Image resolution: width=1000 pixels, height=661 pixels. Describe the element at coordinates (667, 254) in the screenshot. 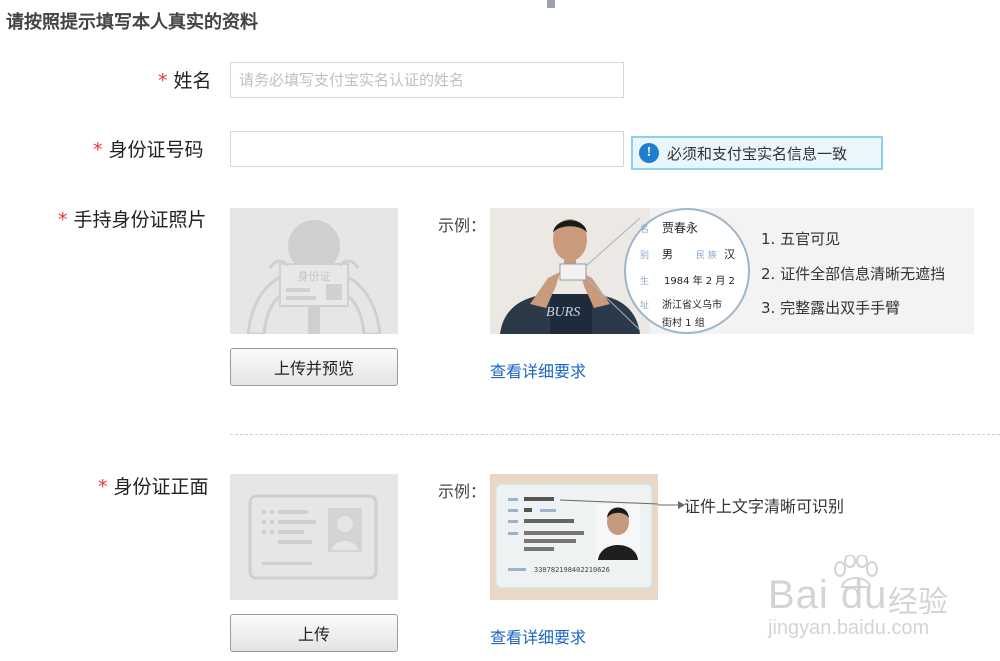

I see `svg-text: 男` at that location.